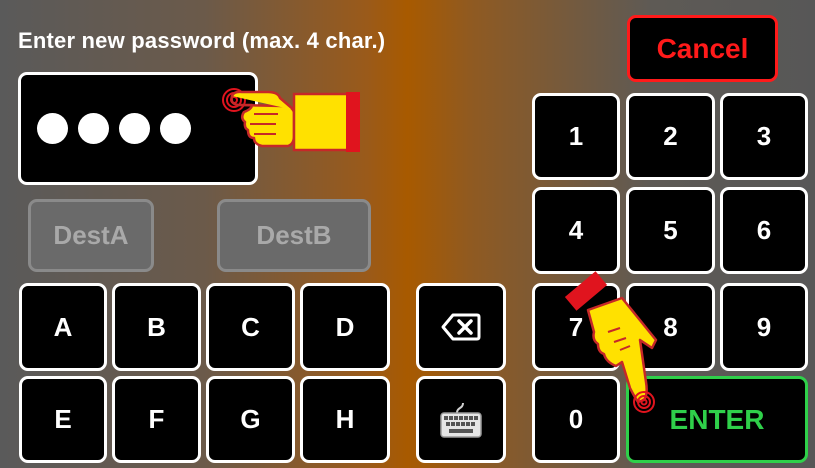 The image size is (815, 468). I want to click on dest-b-button: DestB, so click(294, 235).